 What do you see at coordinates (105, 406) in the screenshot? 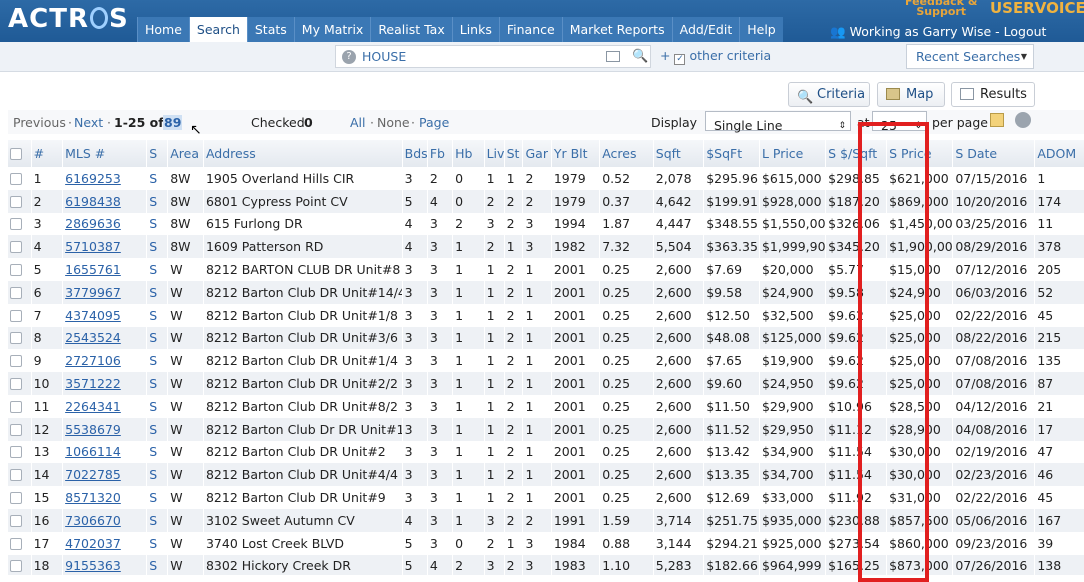
I see `mls-link: 2264341` at bounding box center [105, 406].